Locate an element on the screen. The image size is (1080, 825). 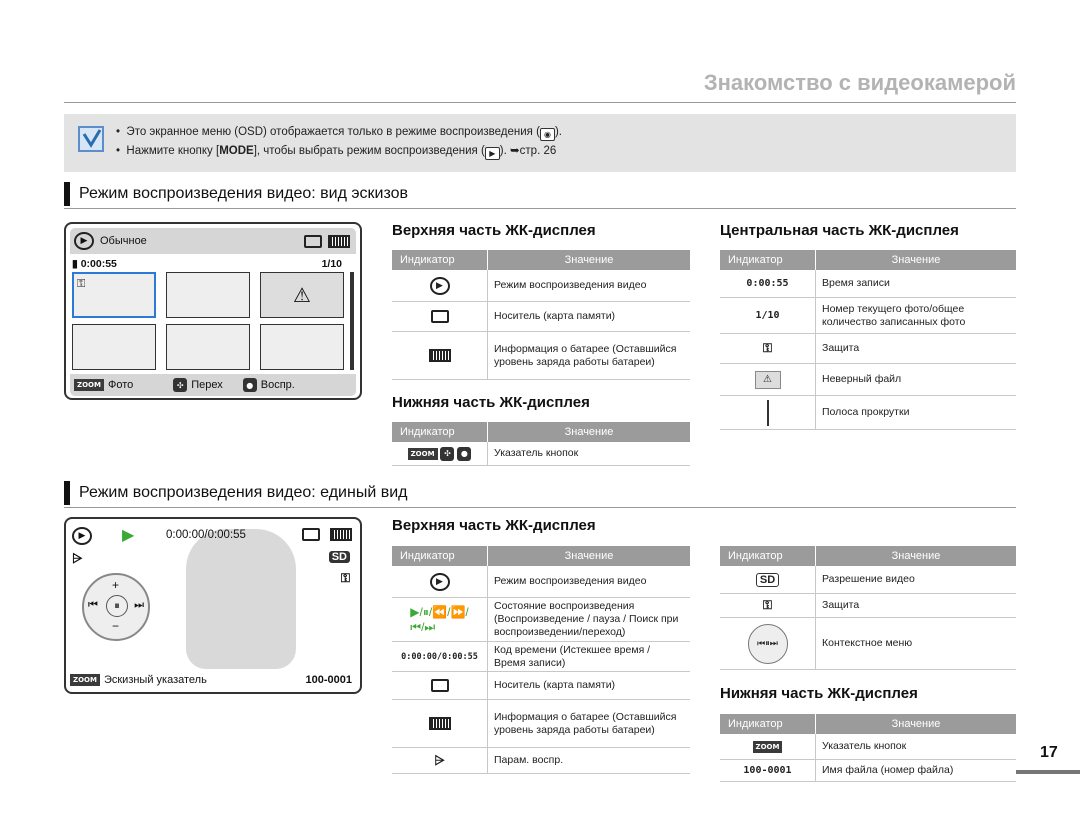
table-row: ▶ Режим воспроизведения видео is located at coordinates (541, 582).